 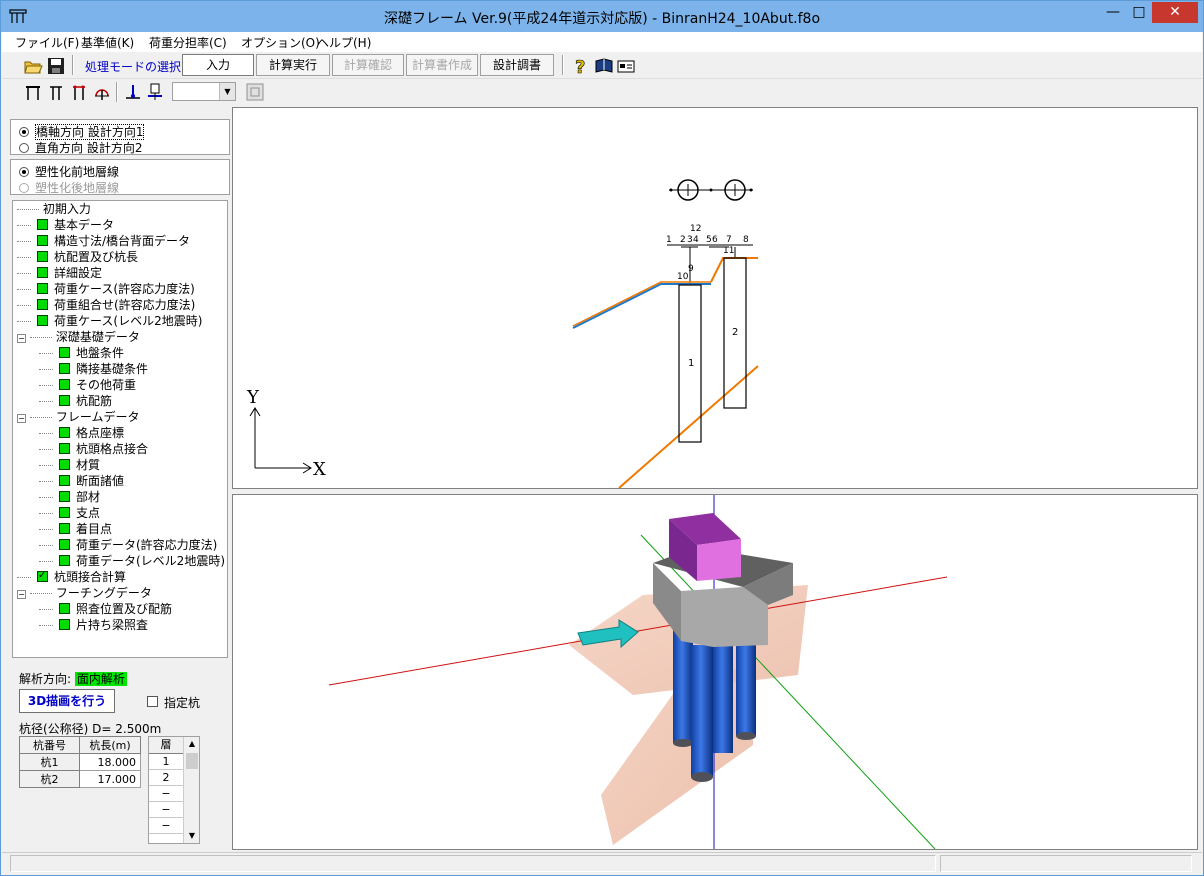 I want to click on tree-item-node-coords: 格点座標, so click(x=81, y=433).